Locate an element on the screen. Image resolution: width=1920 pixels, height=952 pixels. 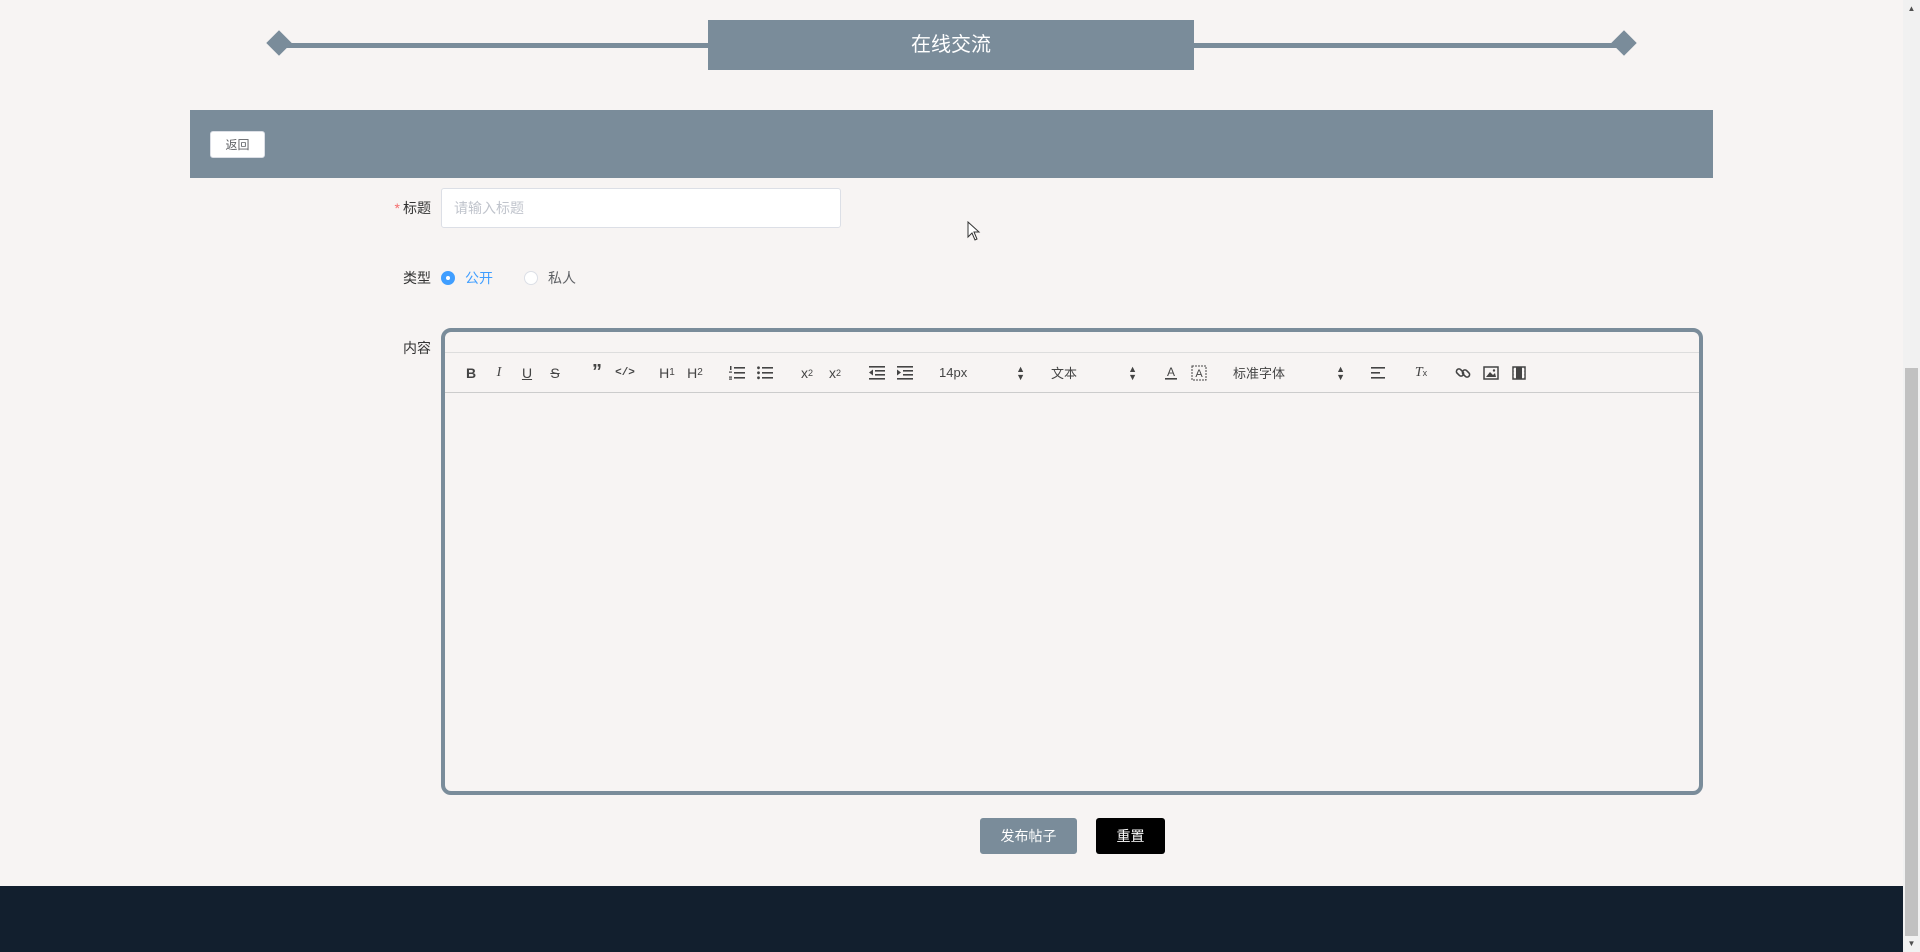
font-picker: 标准字体 ▲ ▼ is located at coordinates (1289, 373).